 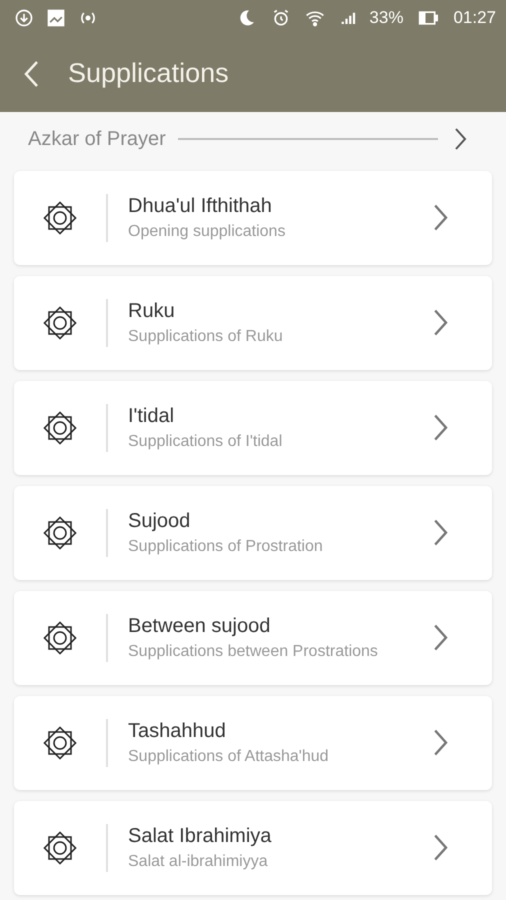 I want to click on item-title: Ruku, so click(x=152, y=311).